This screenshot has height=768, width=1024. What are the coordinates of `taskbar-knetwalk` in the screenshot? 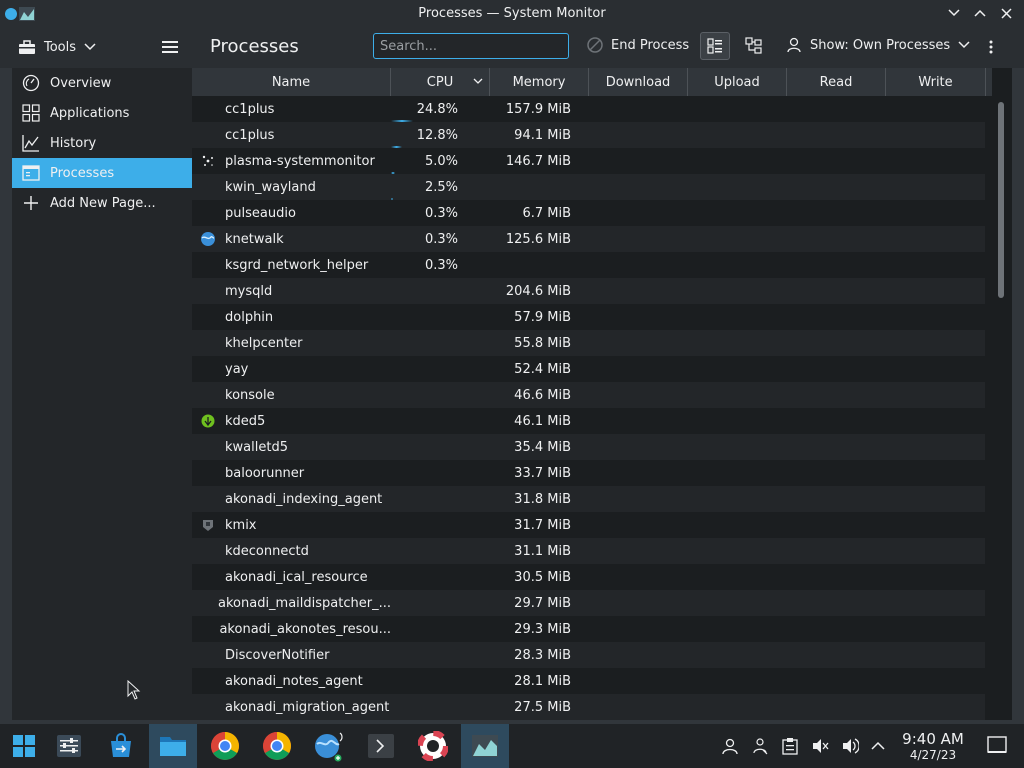 It's located at (329, 746).